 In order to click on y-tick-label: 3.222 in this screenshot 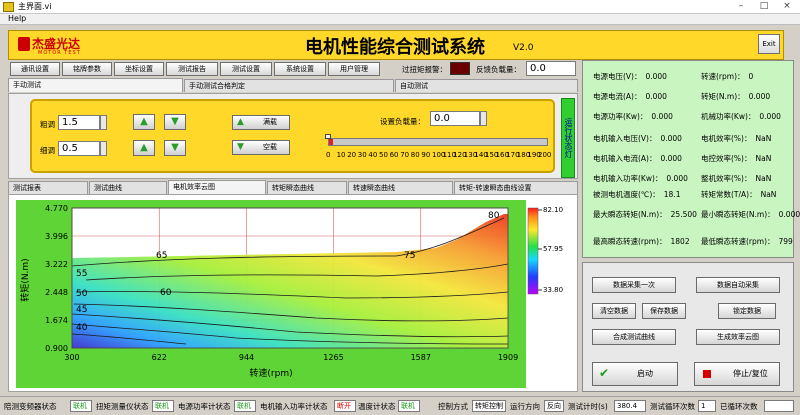, I will do `click(56, 264)`.